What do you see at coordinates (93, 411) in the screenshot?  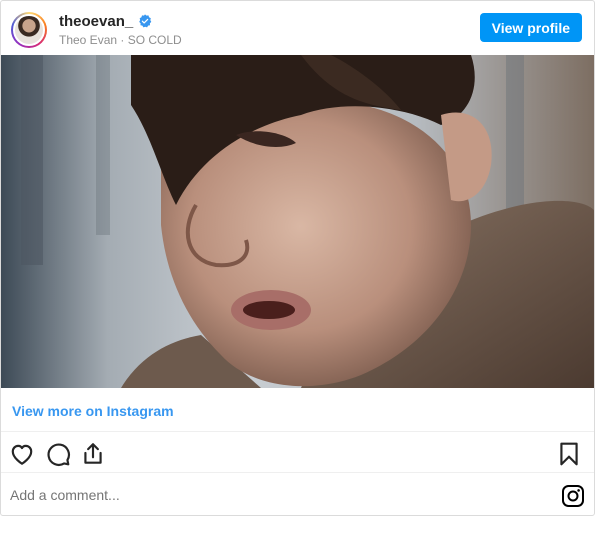 I see `view-more-link: View more on Instagram` at bounding box center [93, 411].